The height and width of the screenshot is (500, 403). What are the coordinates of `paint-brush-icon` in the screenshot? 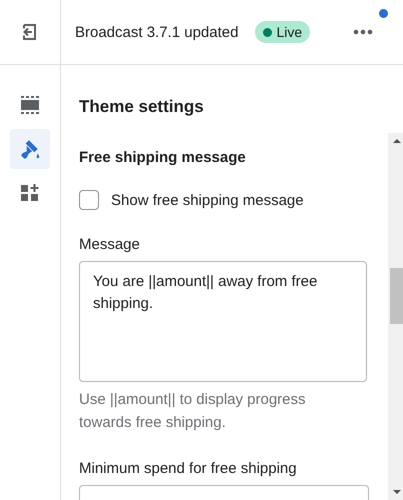 It's located at (30, 149).